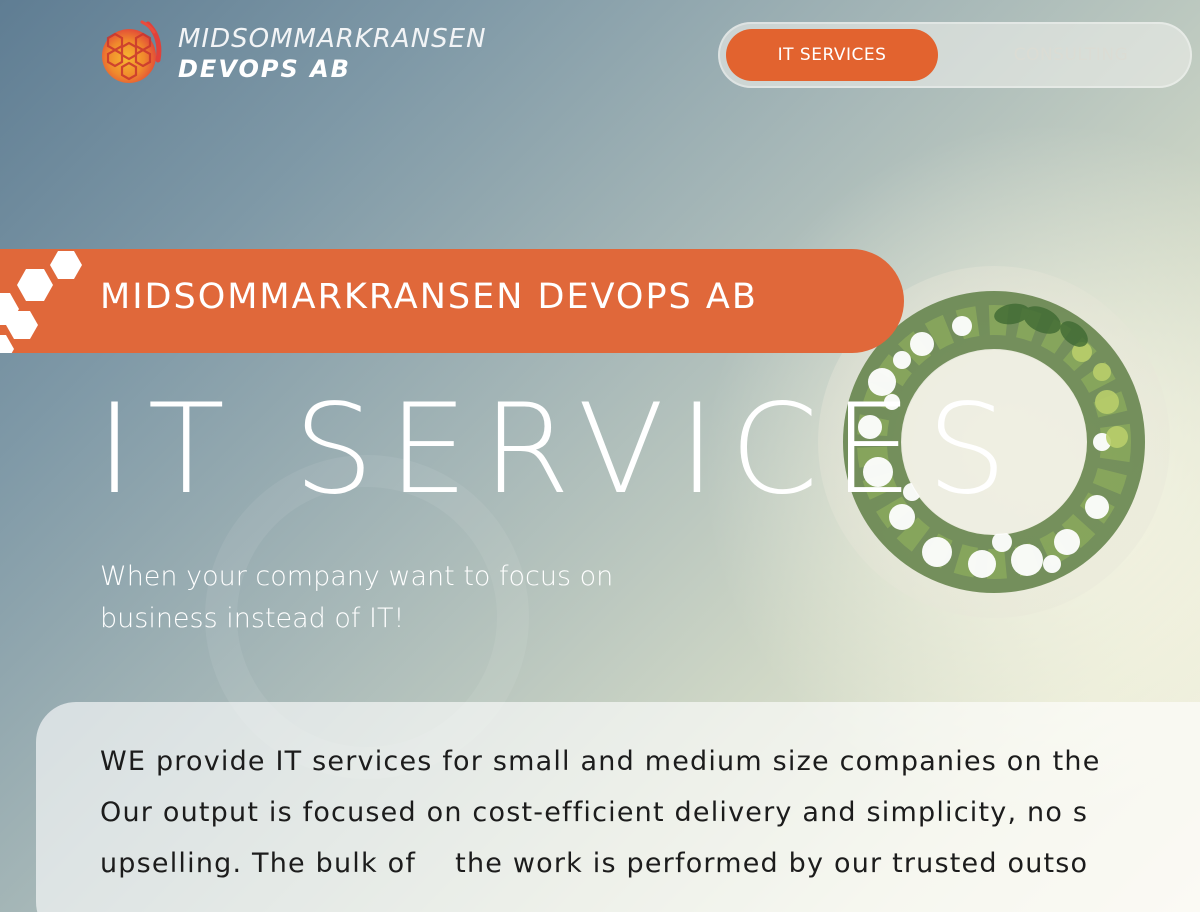  I want to click on brand-line2: DEVOPS AB, so click(264, 68).